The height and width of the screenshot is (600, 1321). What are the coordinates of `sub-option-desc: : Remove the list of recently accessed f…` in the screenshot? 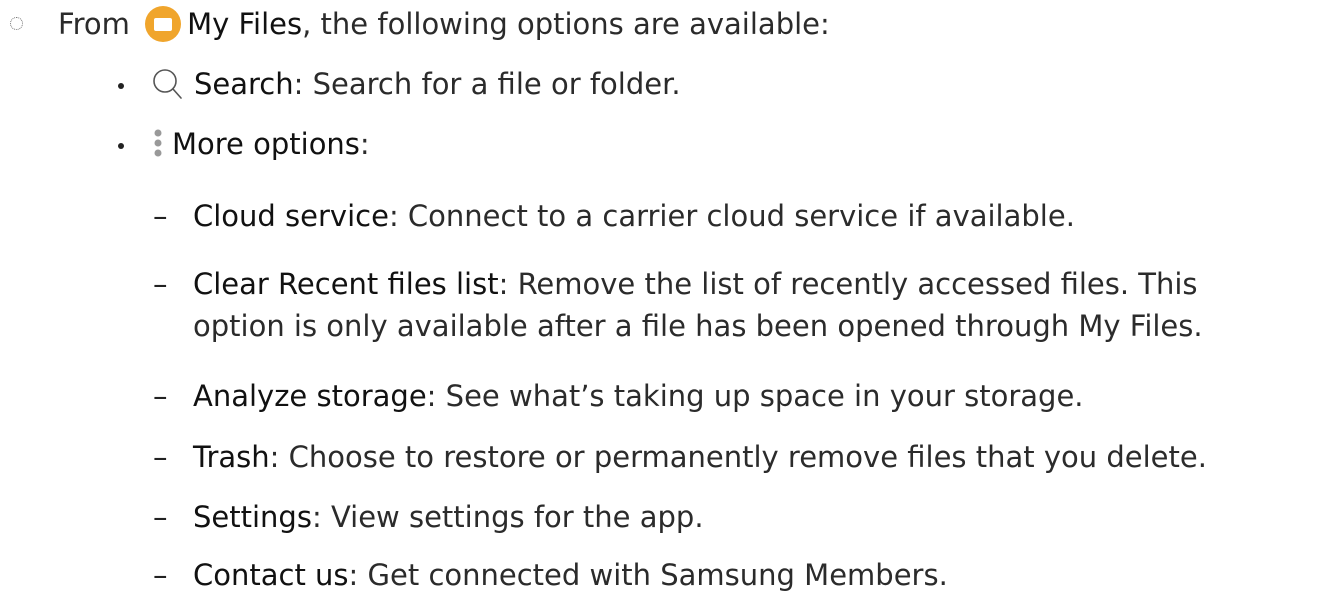 It's located at (848, 284).